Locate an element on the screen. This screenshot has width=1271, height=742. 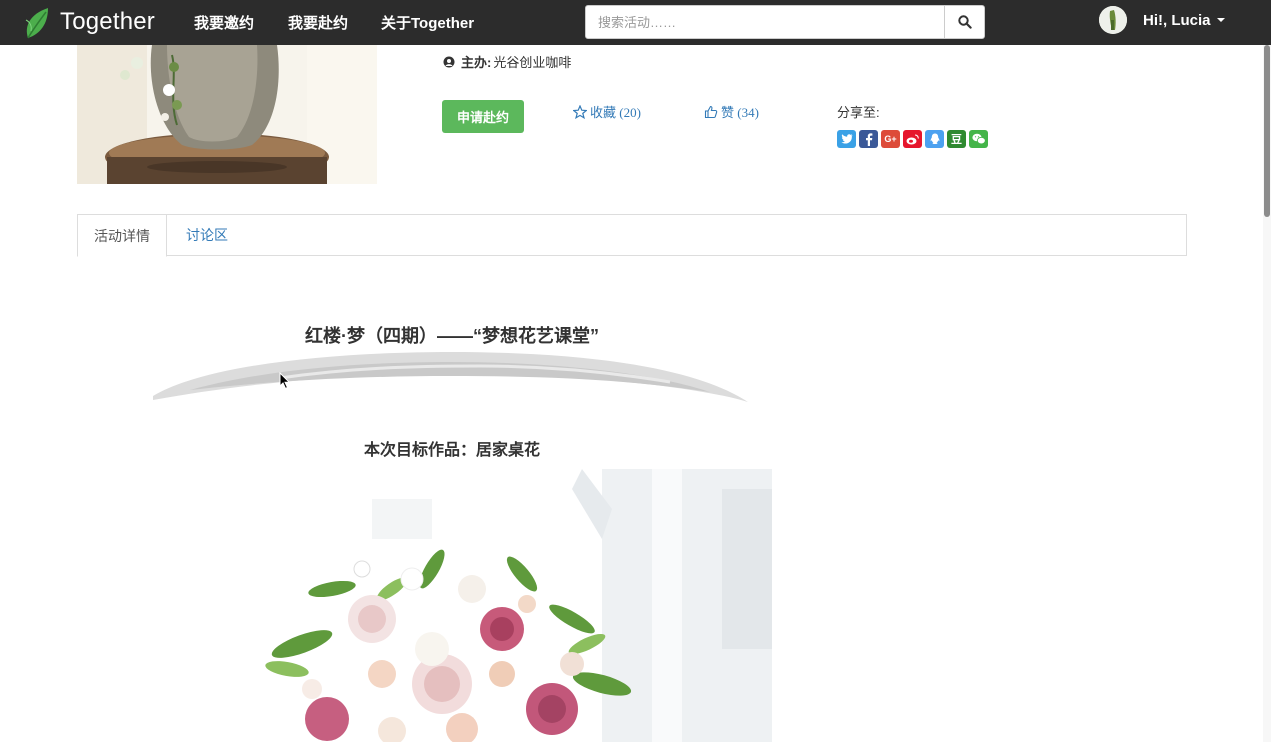
nav-link-invite: 我要邀约 is located at coordinates (224, 22).